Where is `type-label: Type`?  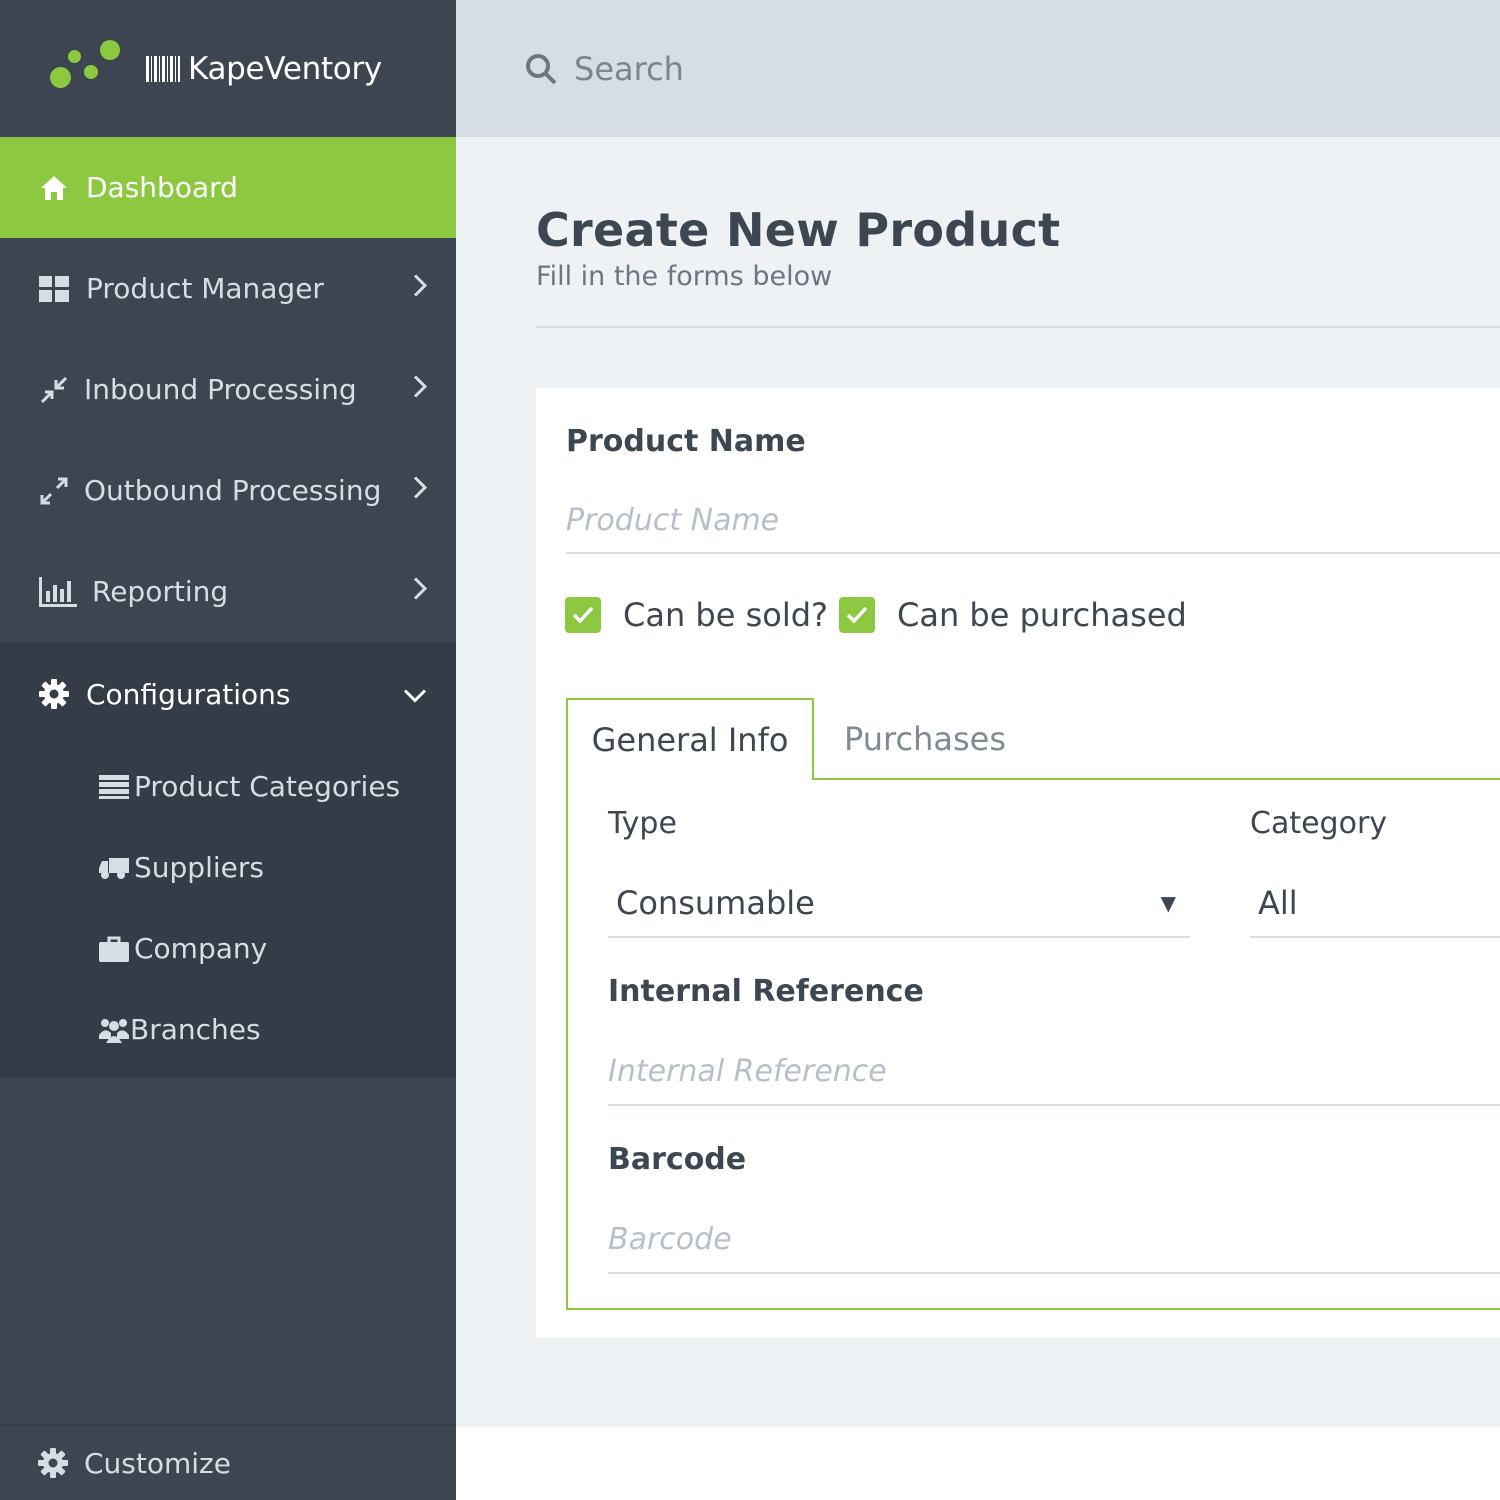
type-label: Type is located at coordinates (642, 823).